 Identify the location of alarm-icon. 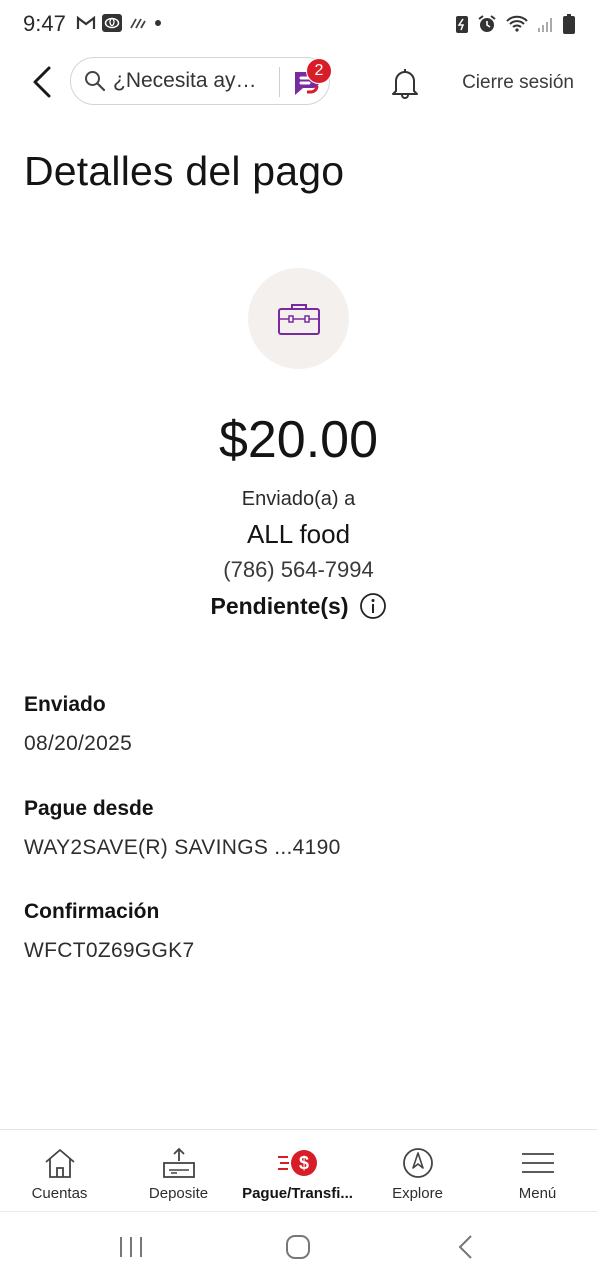
(487, 24).